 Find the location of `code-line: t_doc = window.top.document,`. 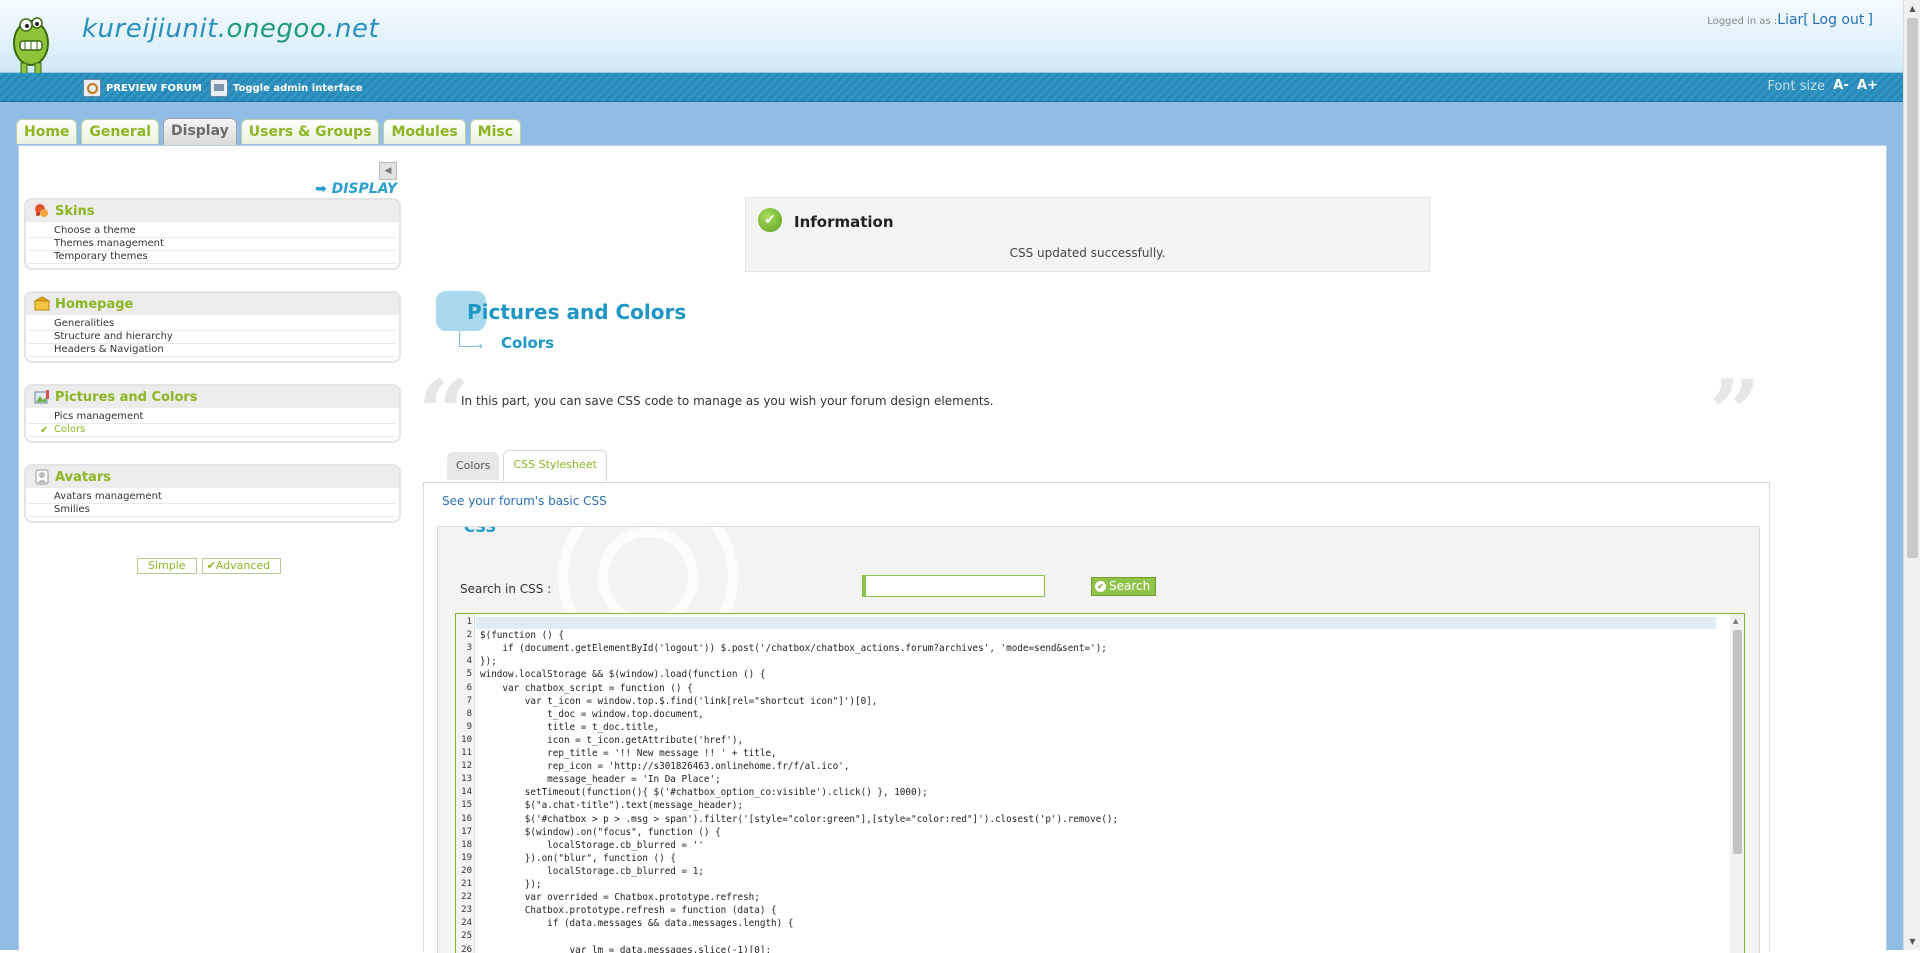

code-line: t_doc = window.top.document, is located at coordinates (592, 715).